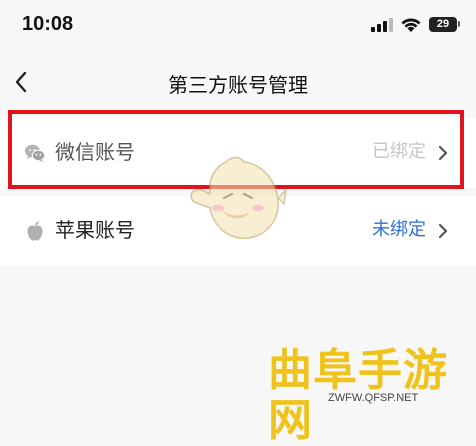  I want to click on apple-icon, so click(35, 231).